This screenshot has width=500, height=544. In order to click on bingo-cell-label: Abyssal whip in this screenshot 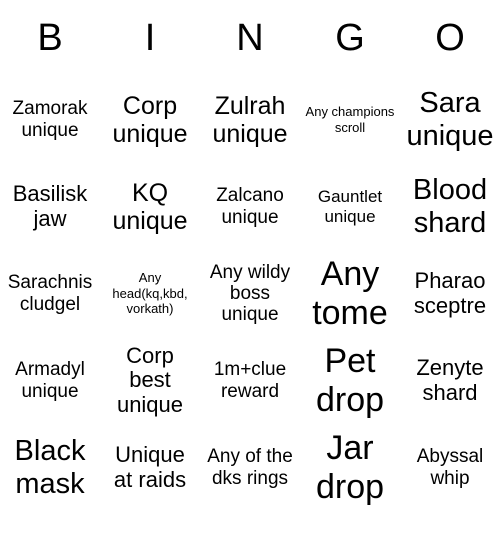, I will do `click(450, 467)`.